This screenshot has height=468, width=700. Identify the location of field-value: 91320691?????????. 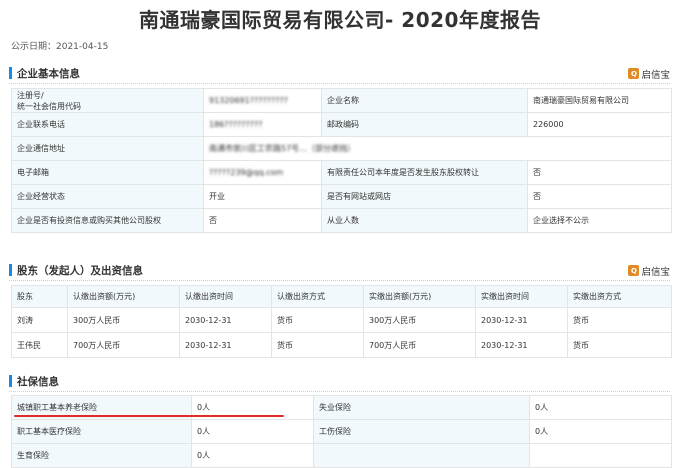
(262, 100).